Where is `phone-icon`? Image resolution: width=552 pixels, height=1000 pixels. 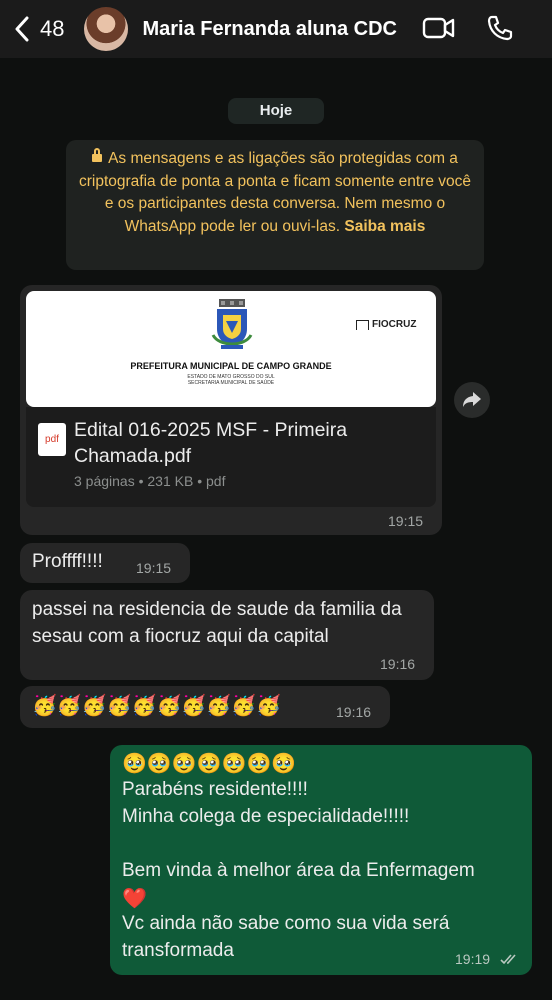 phone-icon is located at coordinates (500, 28).